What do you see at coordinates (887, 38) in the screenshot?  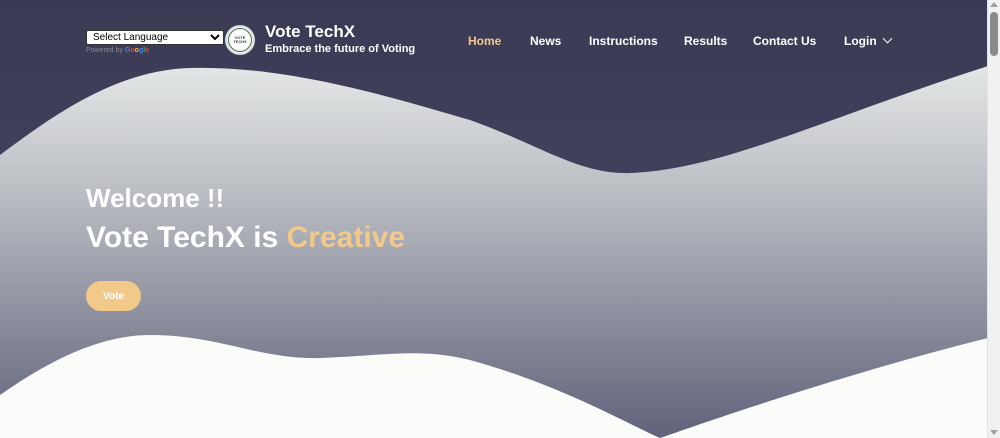 I see `chevron-down-icon` at bounding box center [887, 38].